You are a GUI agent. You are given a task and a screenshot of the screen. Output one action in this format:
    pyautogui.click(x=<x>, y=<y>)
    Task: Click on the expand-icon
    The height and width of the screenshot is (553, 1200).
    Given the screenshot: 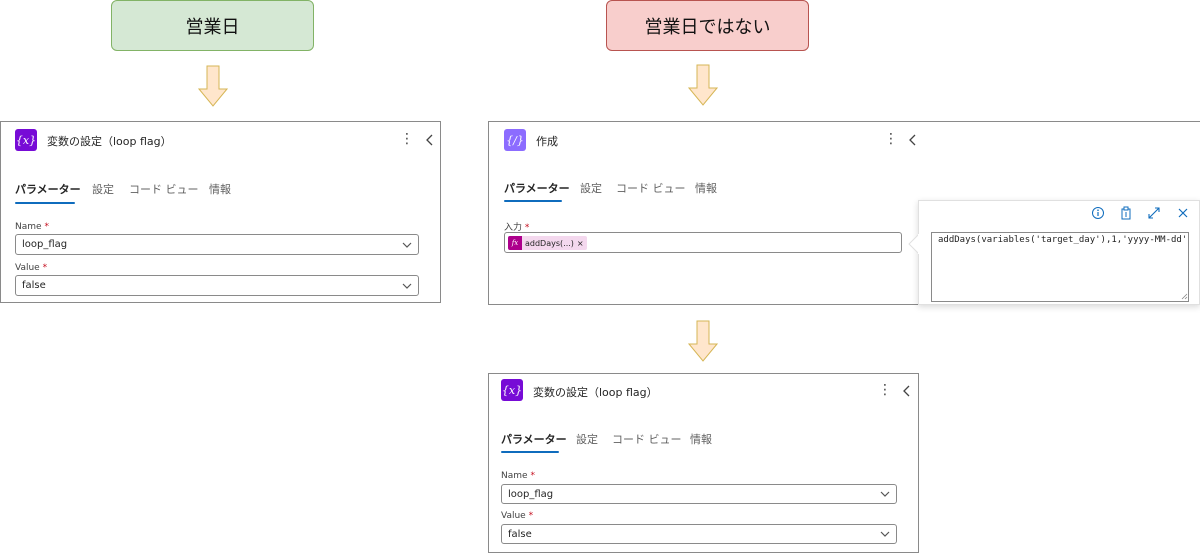 What is the action you would take?
    pyautogui.click(x=1154, y=213)
    